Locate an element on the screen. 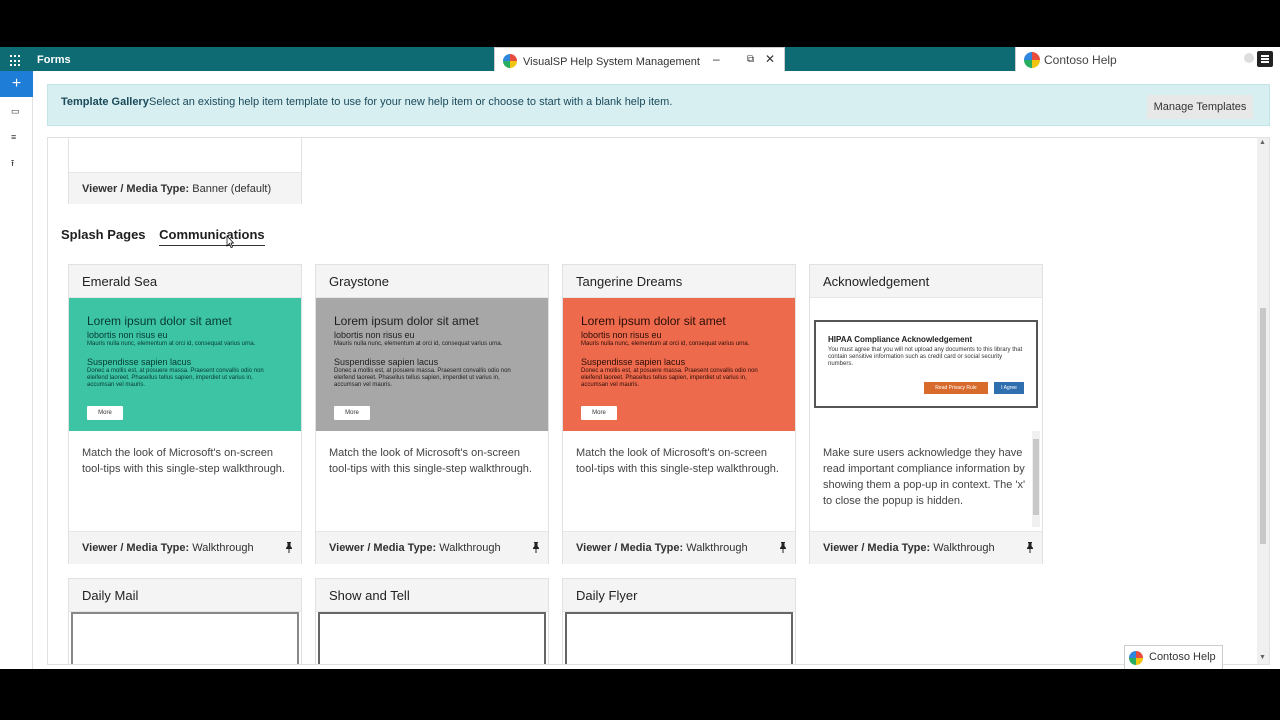  card-description-scrollbar is located at coordinates (1036, 479).